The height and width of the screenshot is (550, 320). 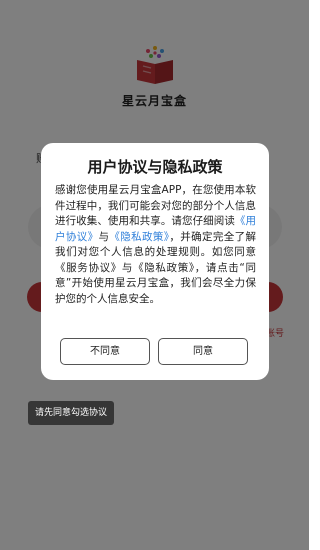 I want to click on toast-message: 请先同意勾选协议, so click(x=71, y=413).